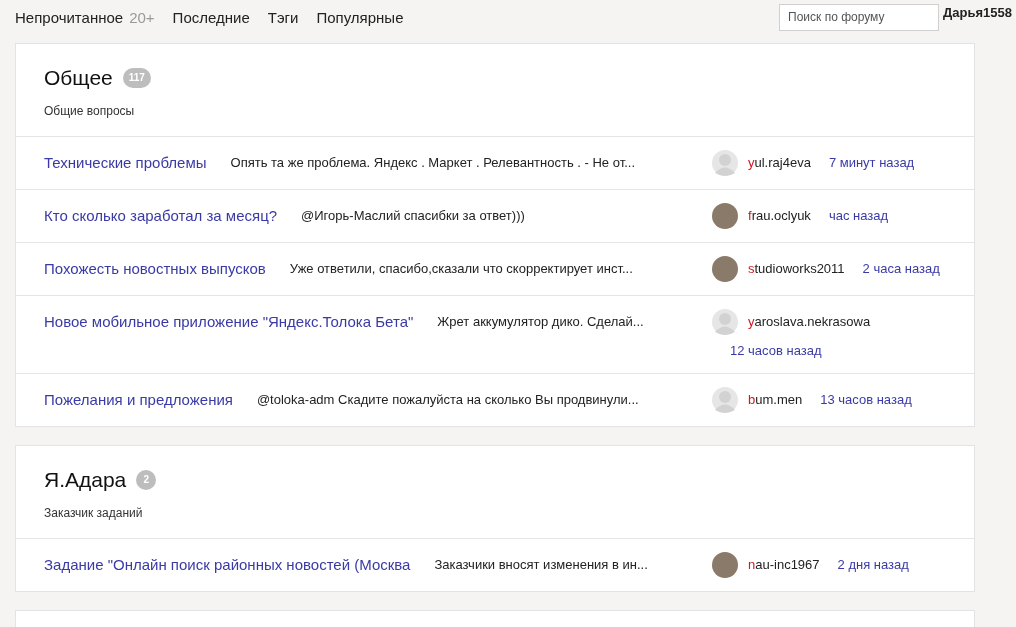 Image resolution: width=1016 pixels, height=627 pixels. I want to click on topic-excerpt: @Игорь-Маслий спасибки за ответ))), so click(413, 215).